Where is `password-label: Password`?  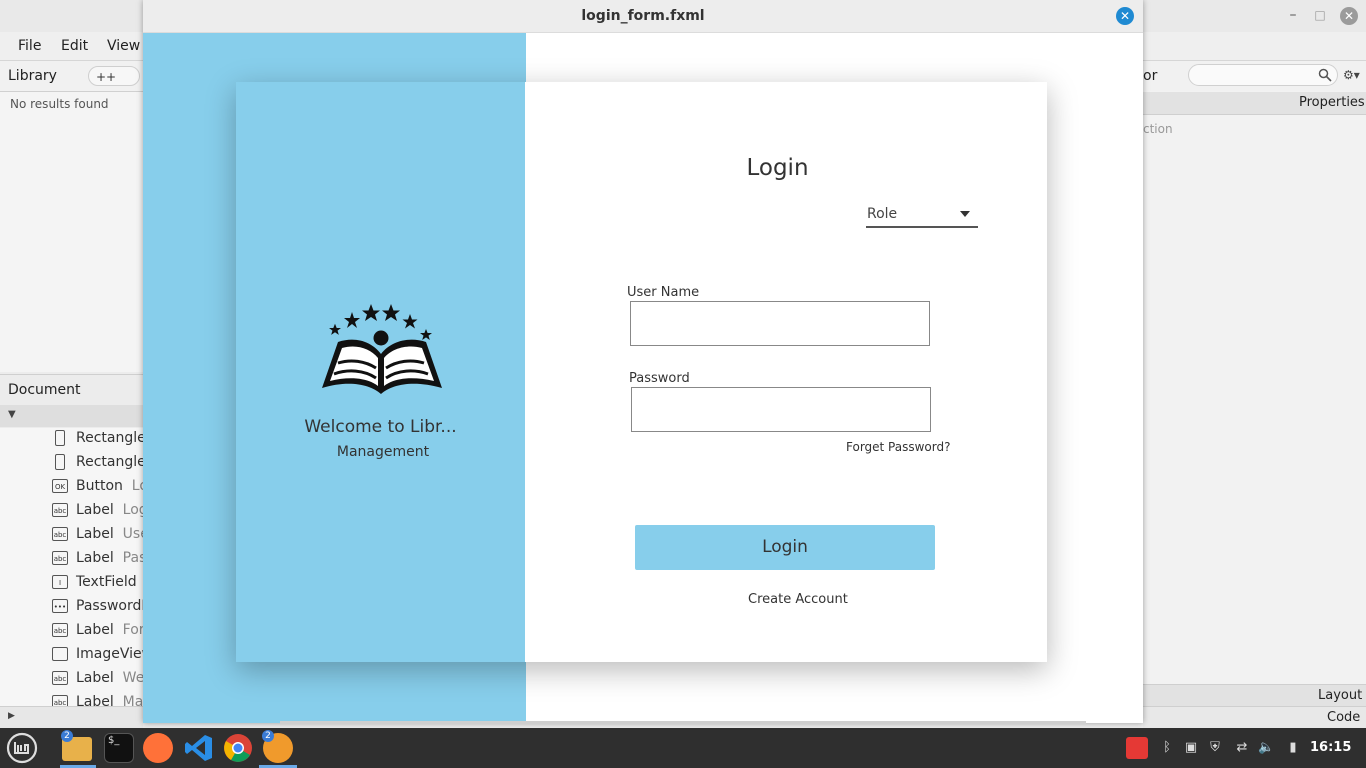
password-label: Password is located at coordinates (659, 378).